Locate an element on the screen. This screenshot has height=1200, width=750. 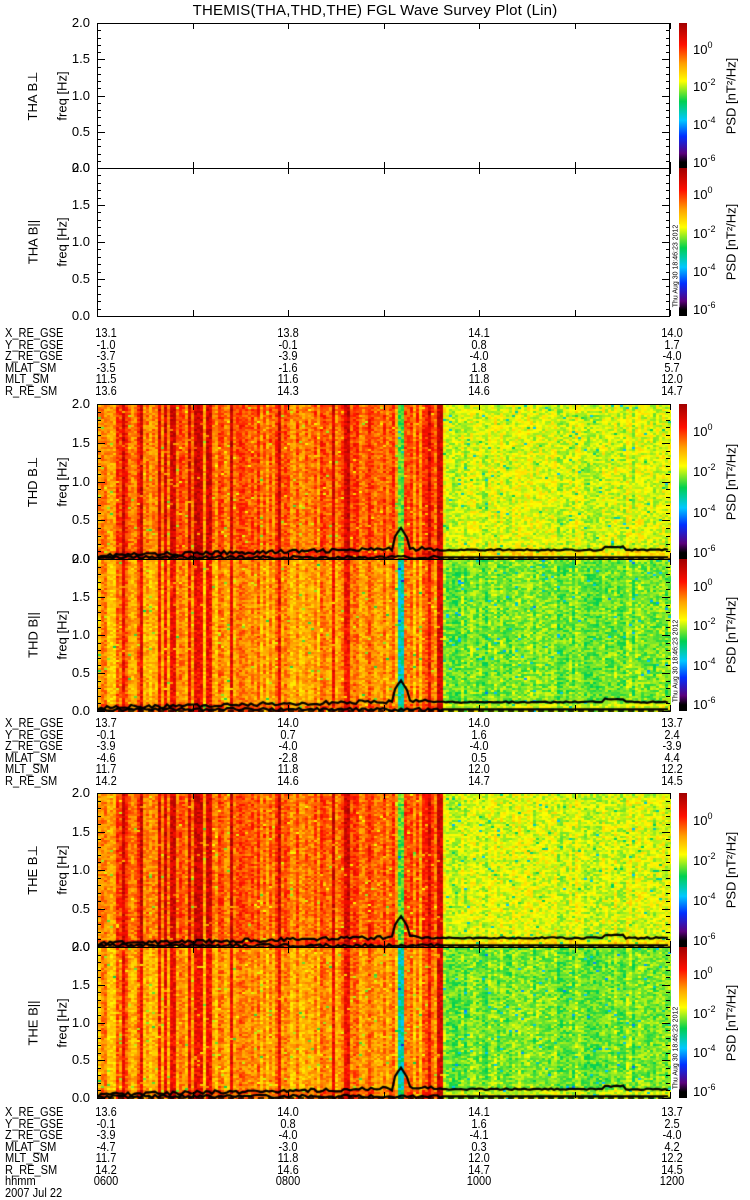
colorbar-label: PSD [nT²/Hz] is located at coordinates (731, 95).